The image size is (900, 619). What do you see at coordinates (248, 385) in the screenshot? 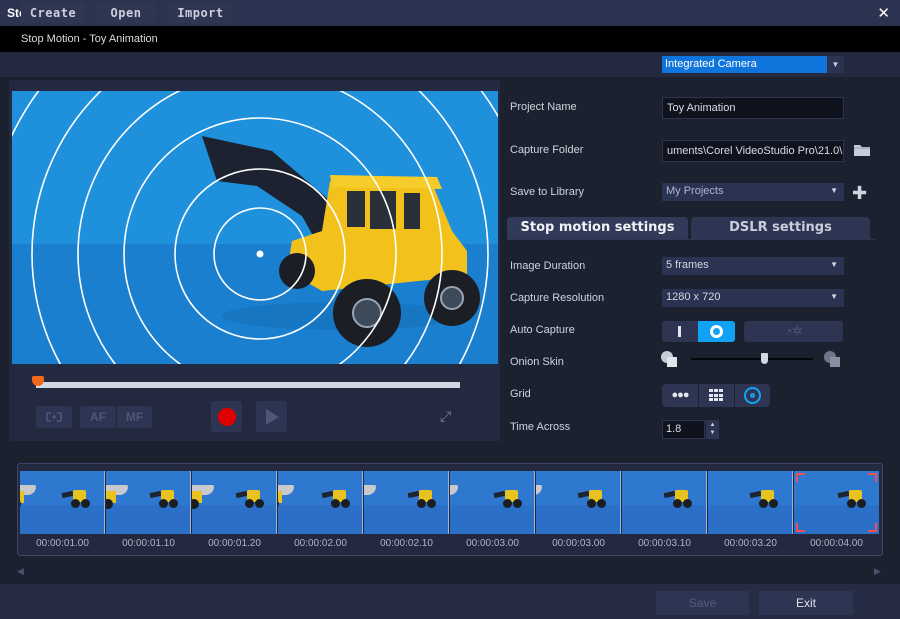
I see `preview-scrub-bar` at bounding box center [248, 385].